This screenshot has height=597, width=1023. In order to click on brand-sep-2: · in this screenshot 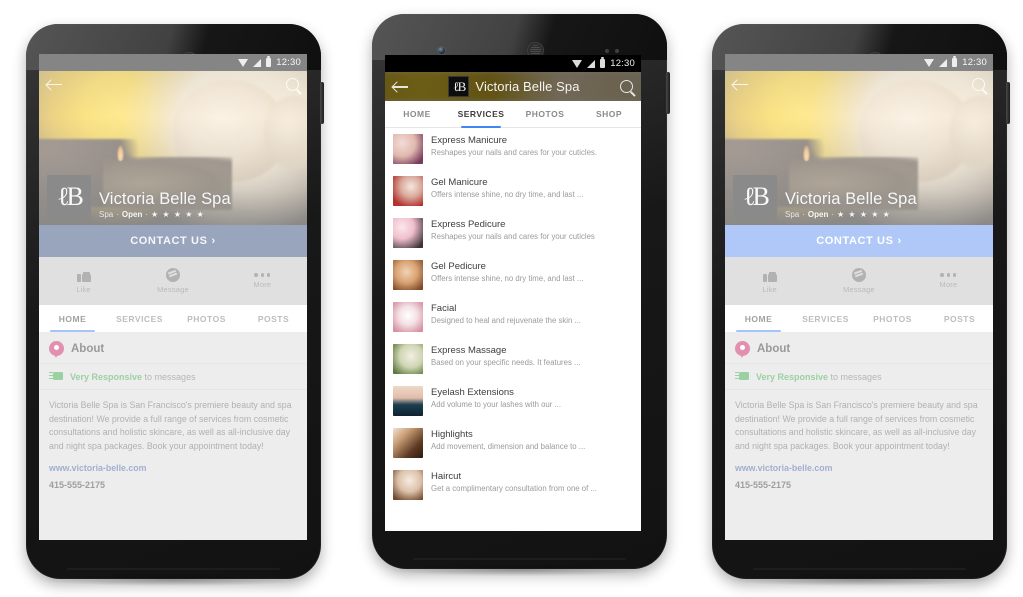, I will do `click(147, 214)`.